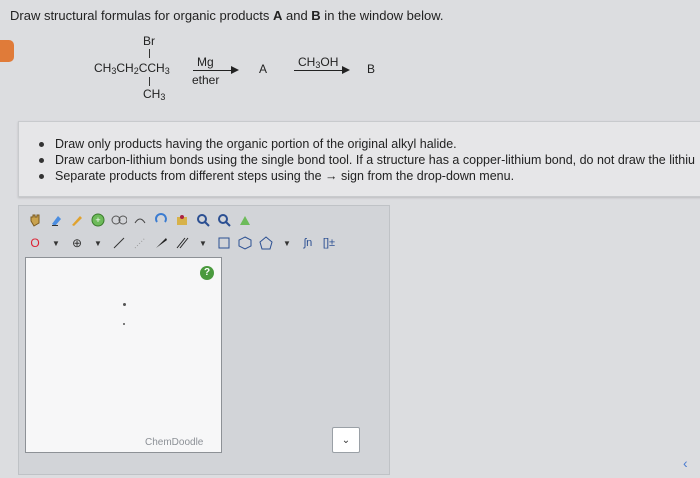 The height and width of the screenshot is (478, 700). I want to click on ring-icon, so click(224, 243).